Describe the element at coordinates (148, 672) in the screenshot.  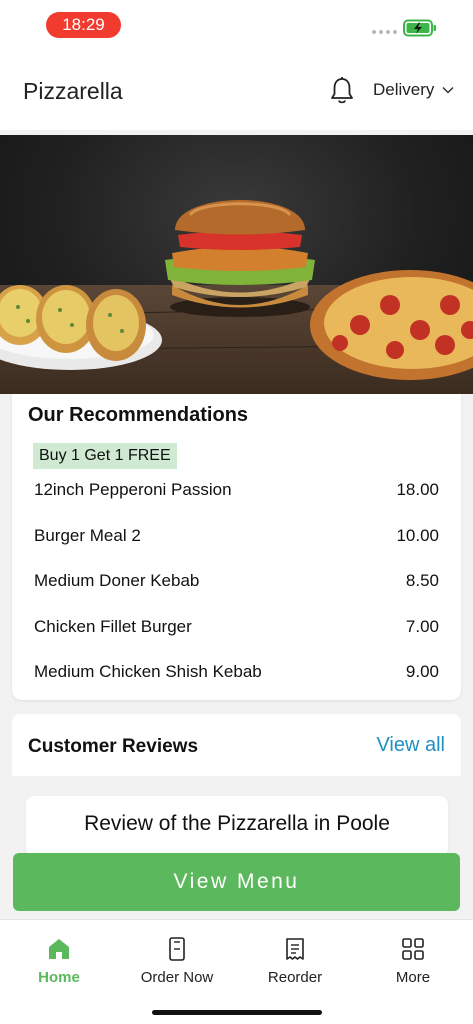
I see `item-name: Medium Chicken Shish Kebab` at that location.